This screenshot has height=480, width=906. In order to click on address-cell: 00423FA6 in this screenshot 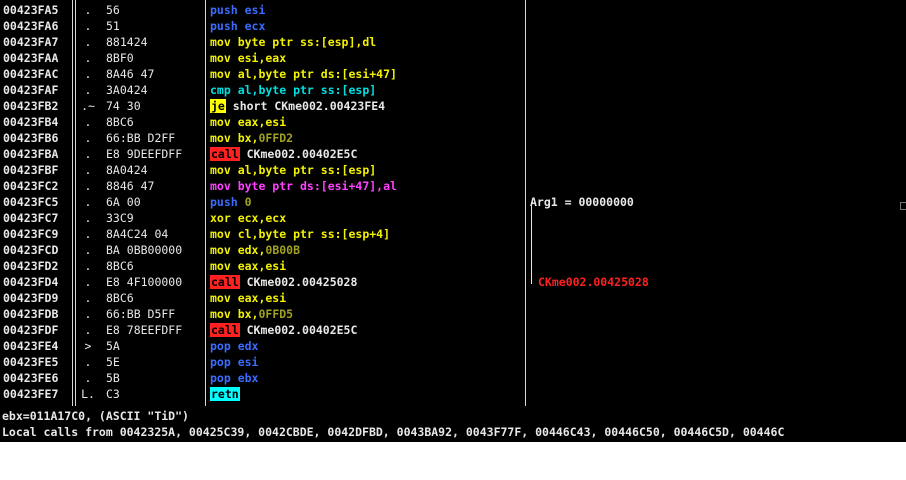, I will do `click(29, 26)`.